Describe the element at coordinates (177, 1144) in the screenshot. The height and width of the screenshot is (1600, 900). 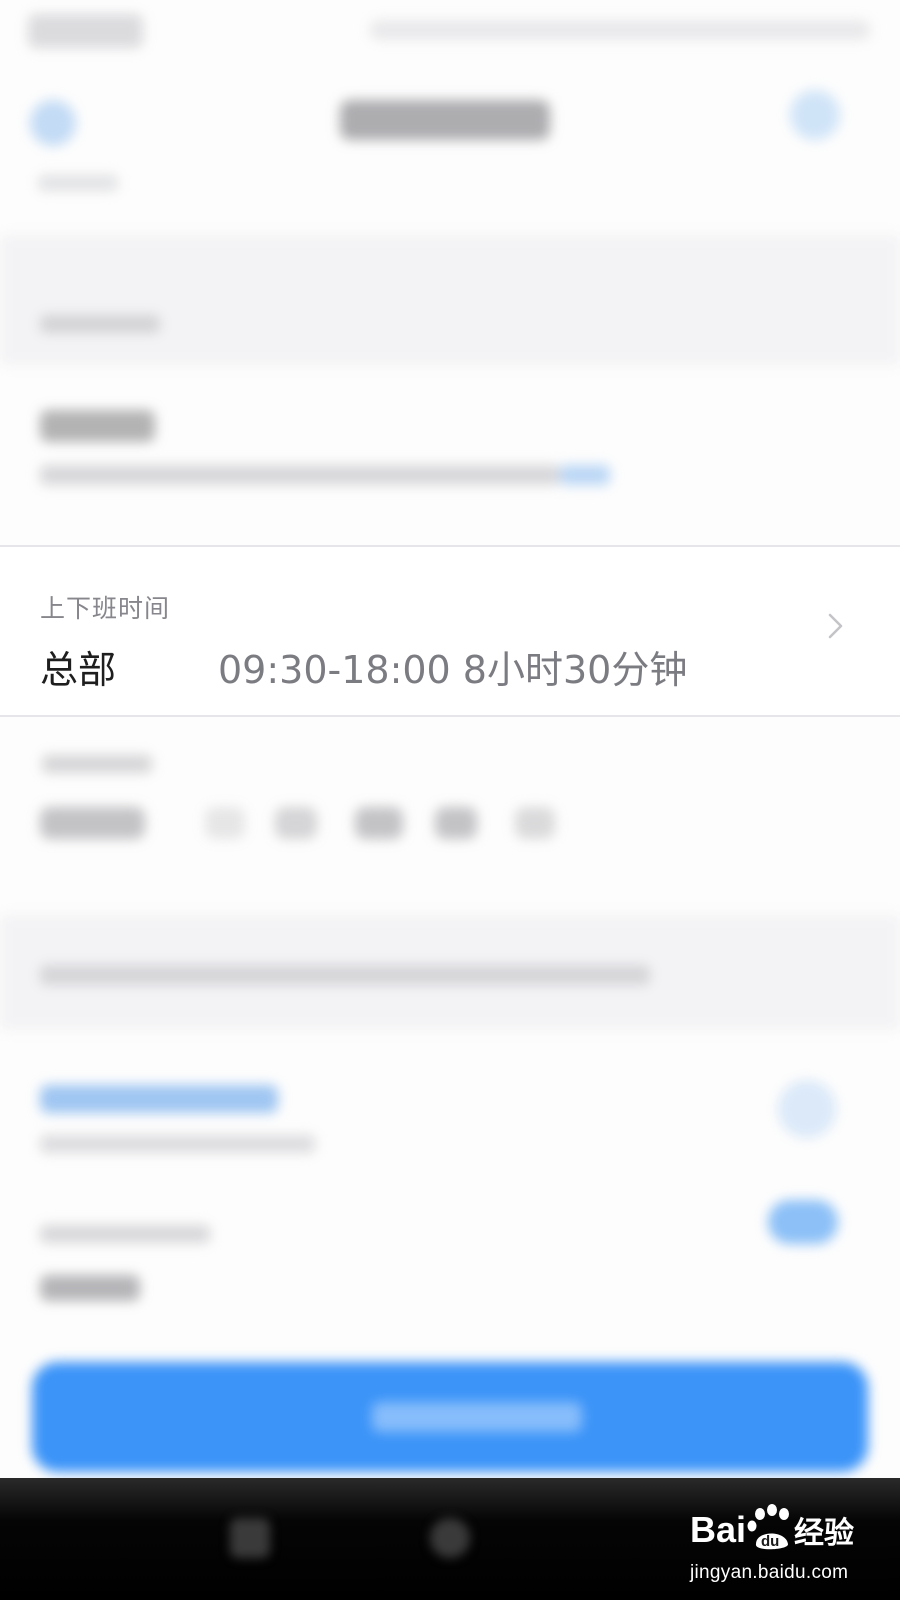
I see `location-description` at that location.